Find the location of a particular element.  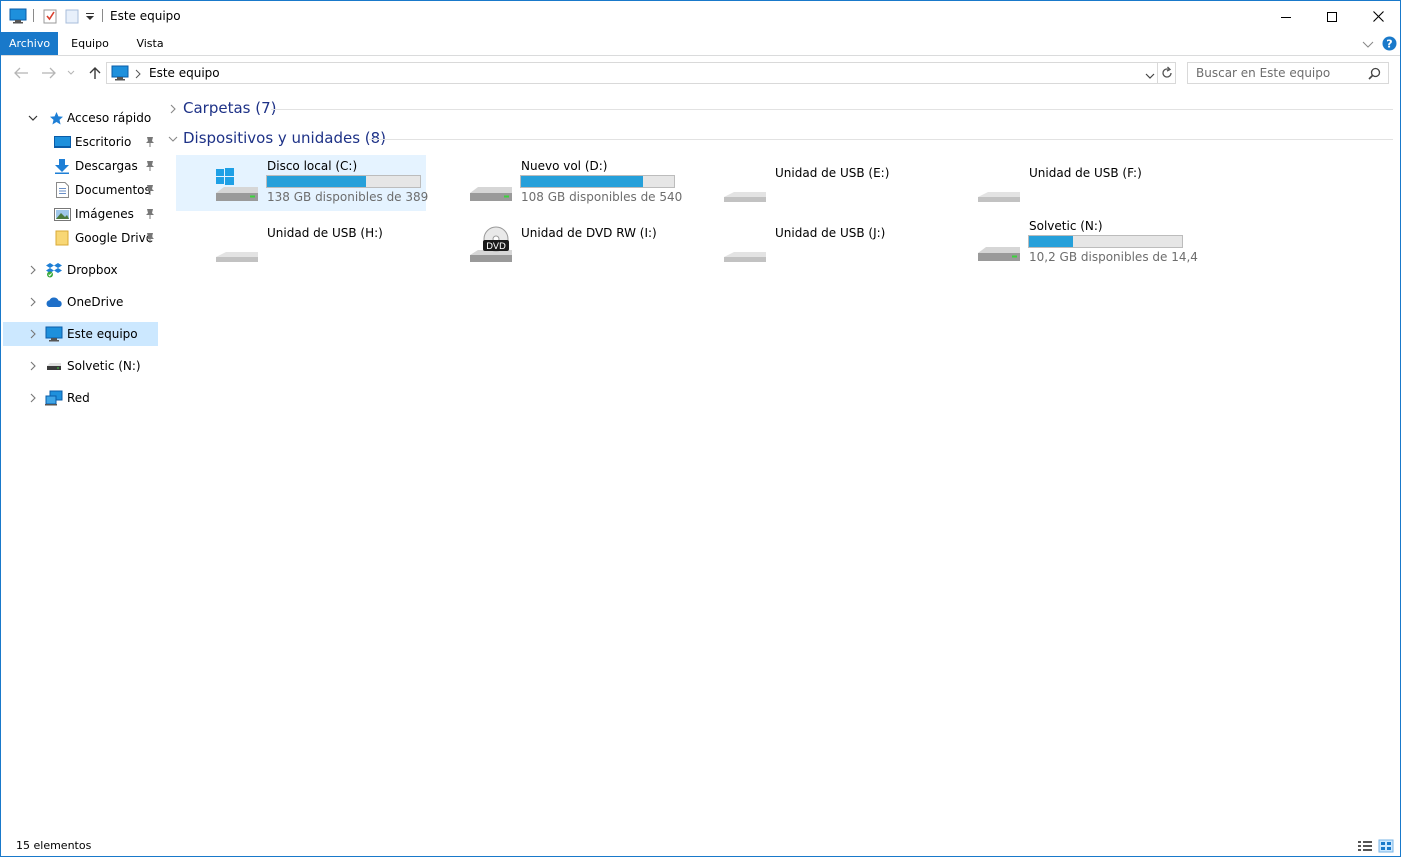

nav-item-descargas: Descargas is located at coordinates (80, 166).